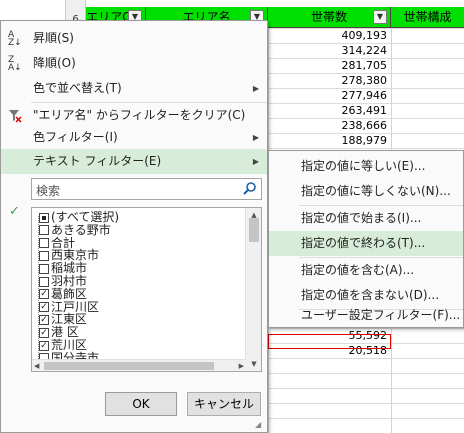 Image resolution: width=464 pixels, height=433 pixels. Describe the element at coordinates (224, 404) in the screenshot. I see `cancel-button: キャンセル` at that location.